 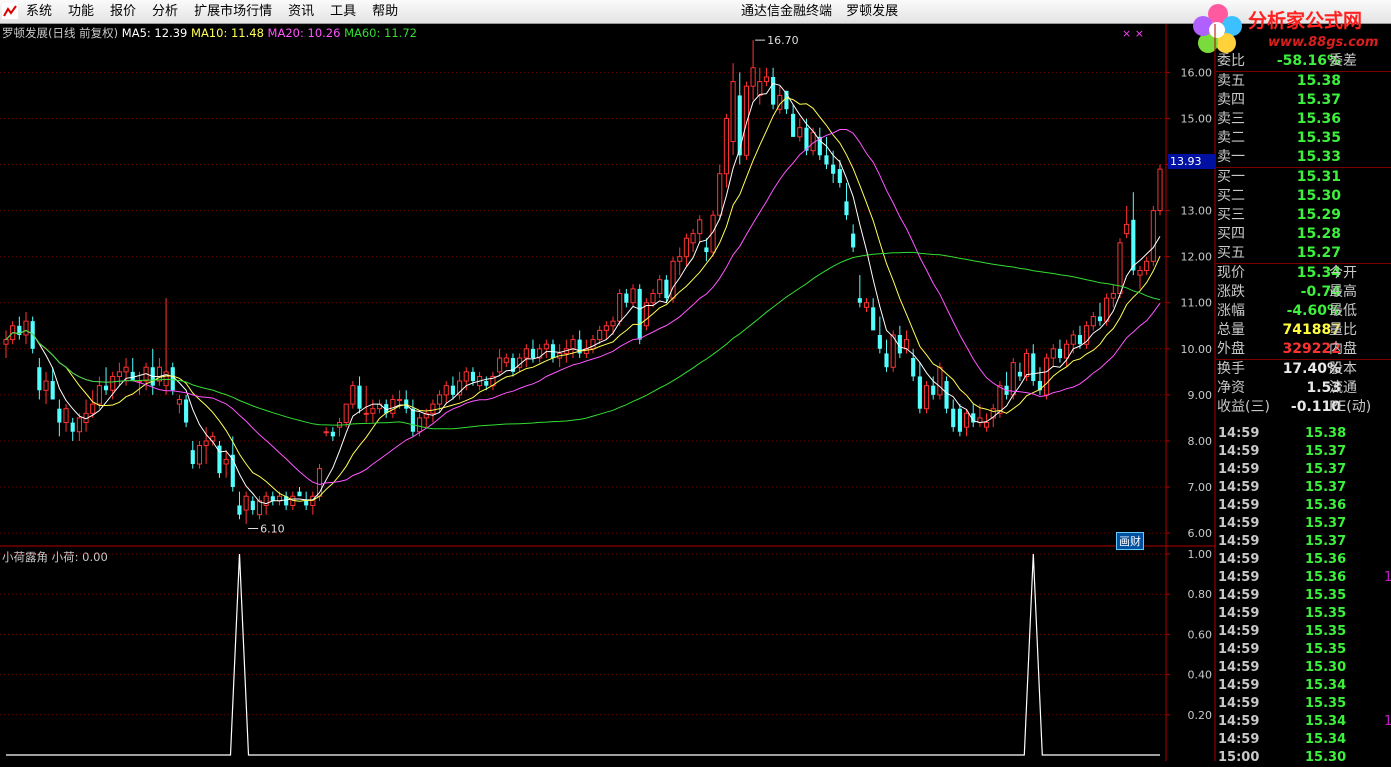 I want to click on menu-item-7: 帮助, so click(x=385, y=11).